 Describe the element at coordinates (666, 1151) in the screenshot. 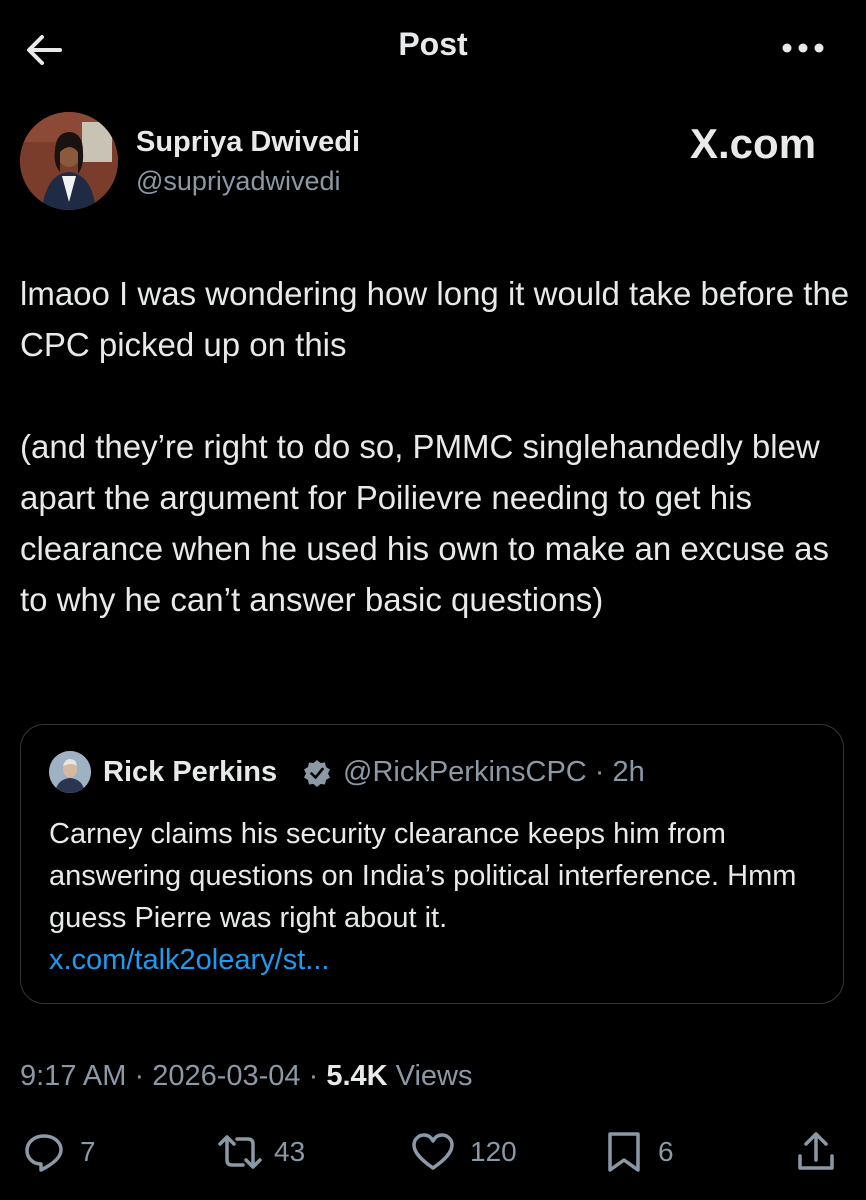

I see `bookmark-count: 6` at that location.